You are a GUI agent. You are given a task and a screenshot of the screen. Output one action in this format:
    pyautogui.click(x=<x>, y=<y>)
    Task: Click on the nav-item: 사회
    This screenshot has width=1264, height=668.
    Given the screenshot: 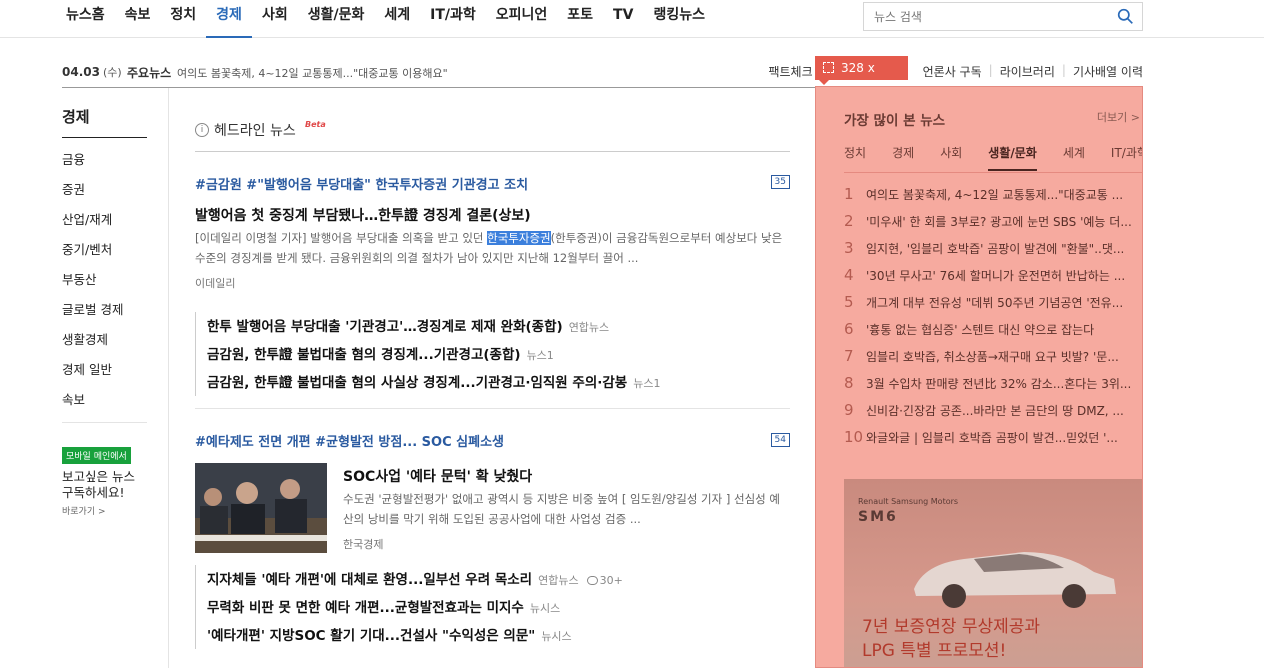 What is the action you would take?
    pyautogui.click(x=275, y=19)
    